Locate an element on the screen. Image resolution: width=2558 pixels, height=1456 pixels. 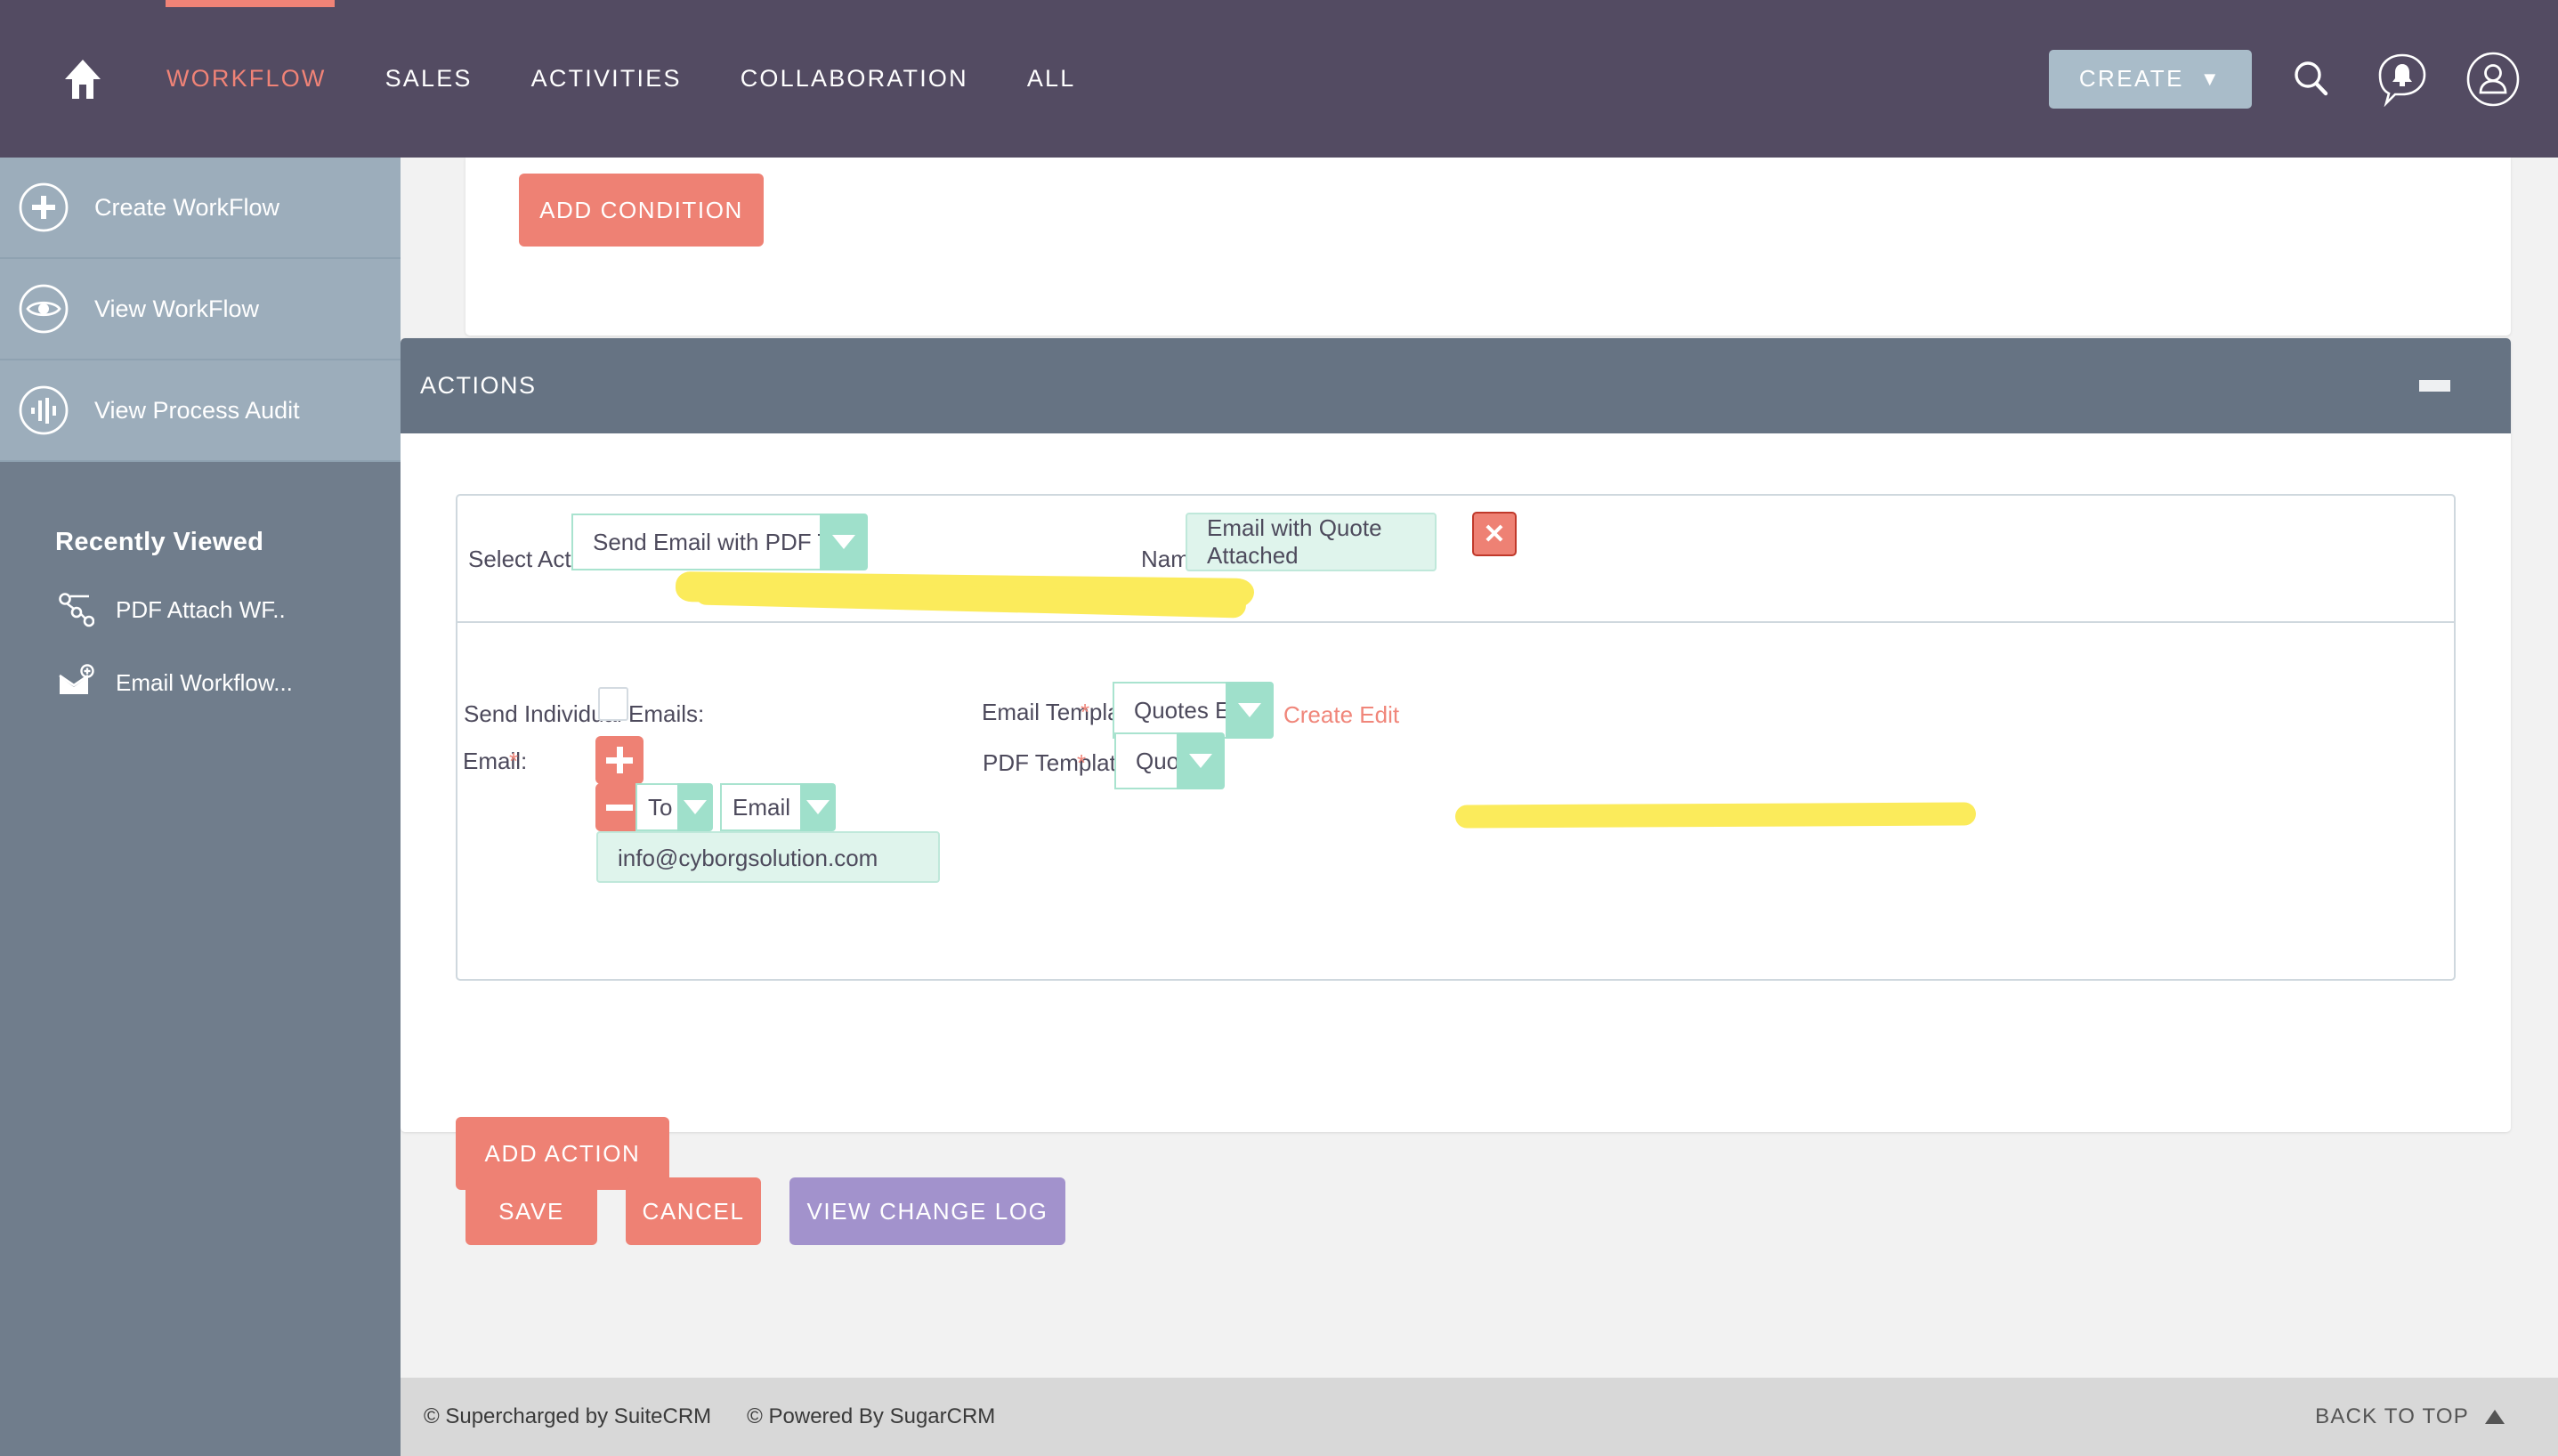
chevron-down-icon: ▼ is located at coordinates (2210, 78).